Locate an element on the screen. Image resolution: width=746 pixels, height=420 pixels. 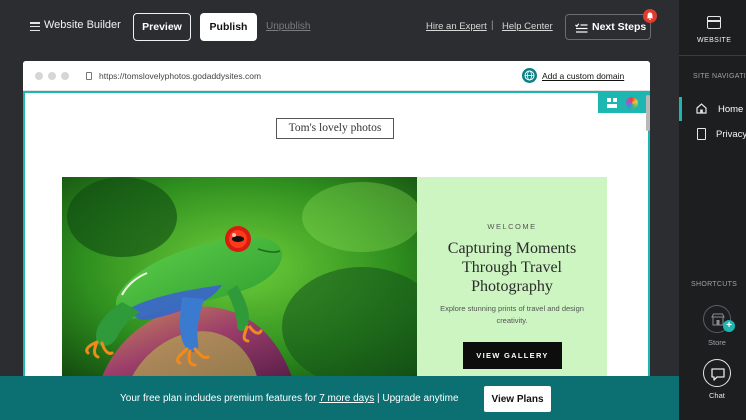
add-icon: + is located at coordinates (729, 326).